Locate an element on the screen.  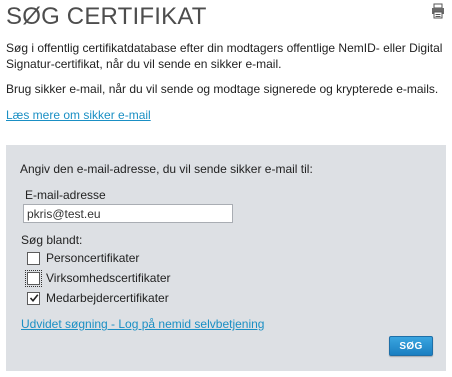
email-input is located at coordinates (128, 213).